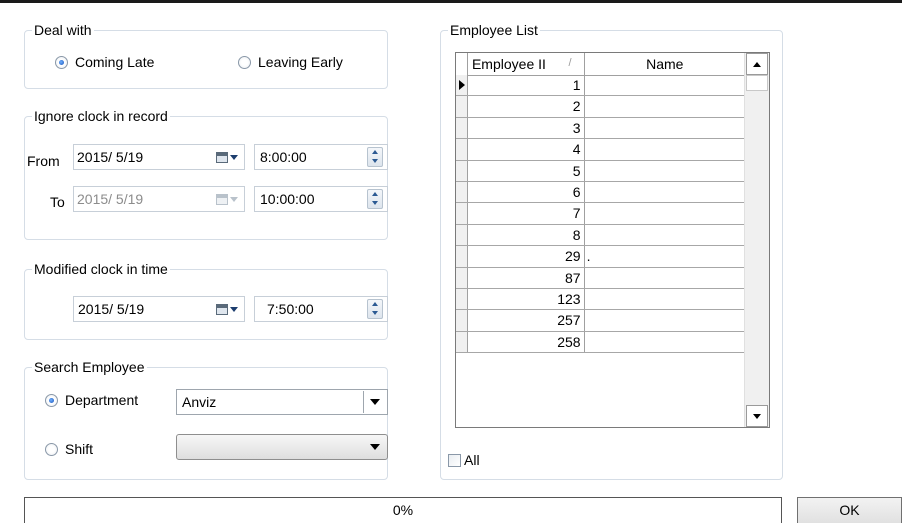 The height and width of the screenshot is (523, 902). I want to click on to-date-value: 2015/ 5/19, so click(110, 199).